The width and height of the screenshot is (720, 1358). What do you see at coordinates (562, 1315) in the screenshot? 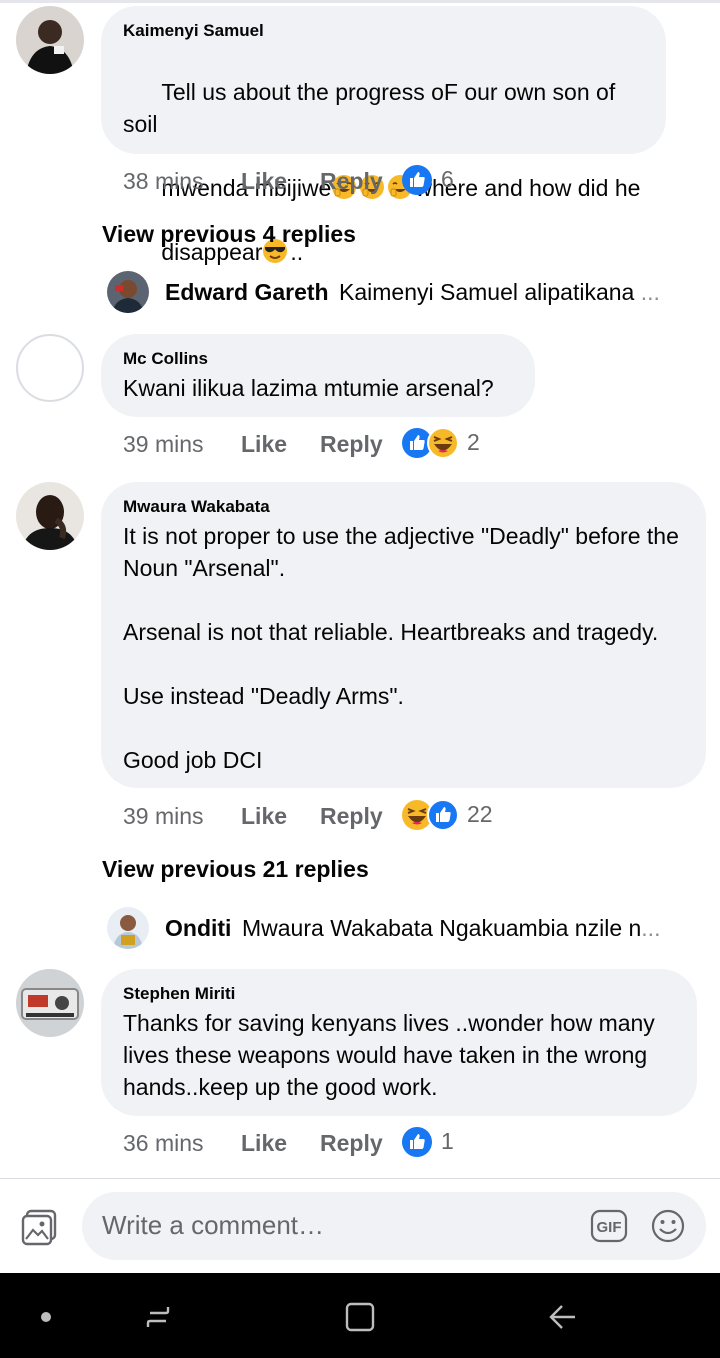
I see `back-icon` at bounding box center [562, 1315].